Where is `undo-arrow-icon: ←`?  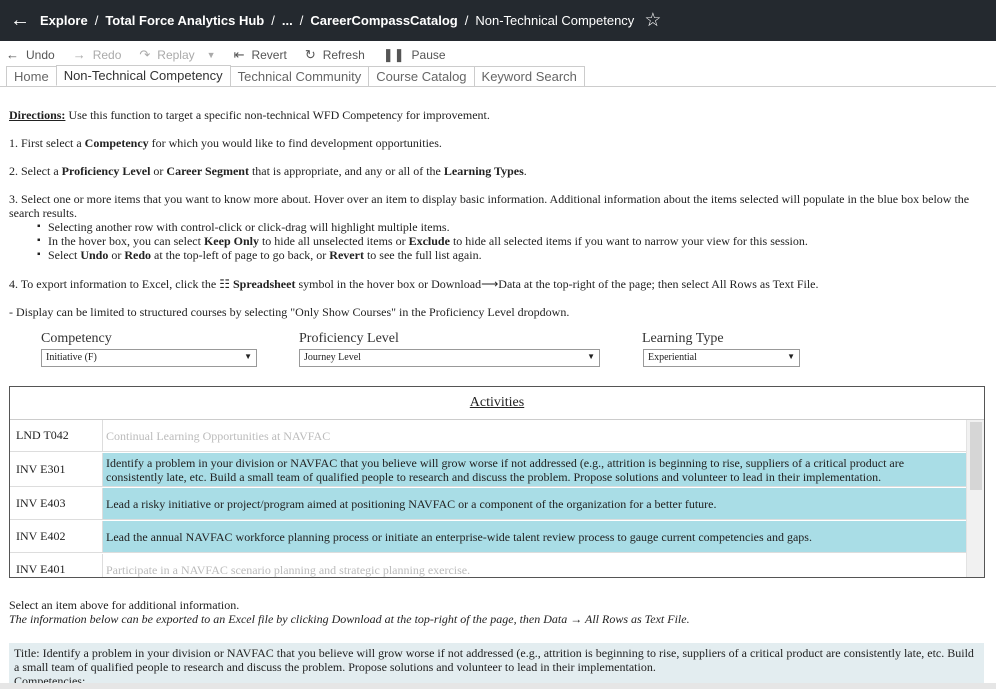 undo-arrow-icon: ← is located at coordinates (12, 54).